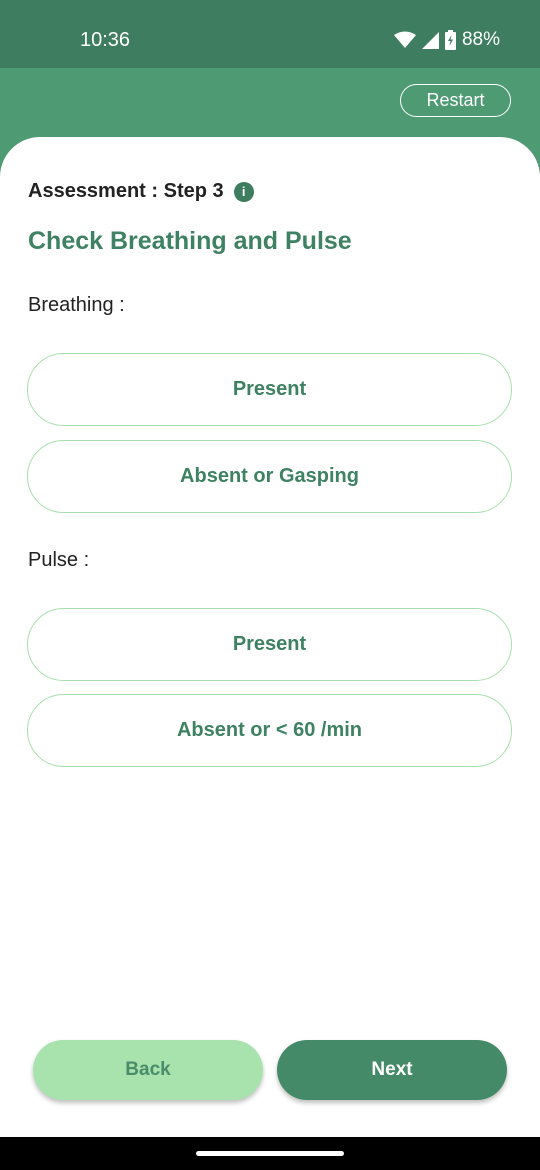 The image size is (540, 1170). I want to click on breathing-absent-button: Absent or Gasping, so click(269, 476).